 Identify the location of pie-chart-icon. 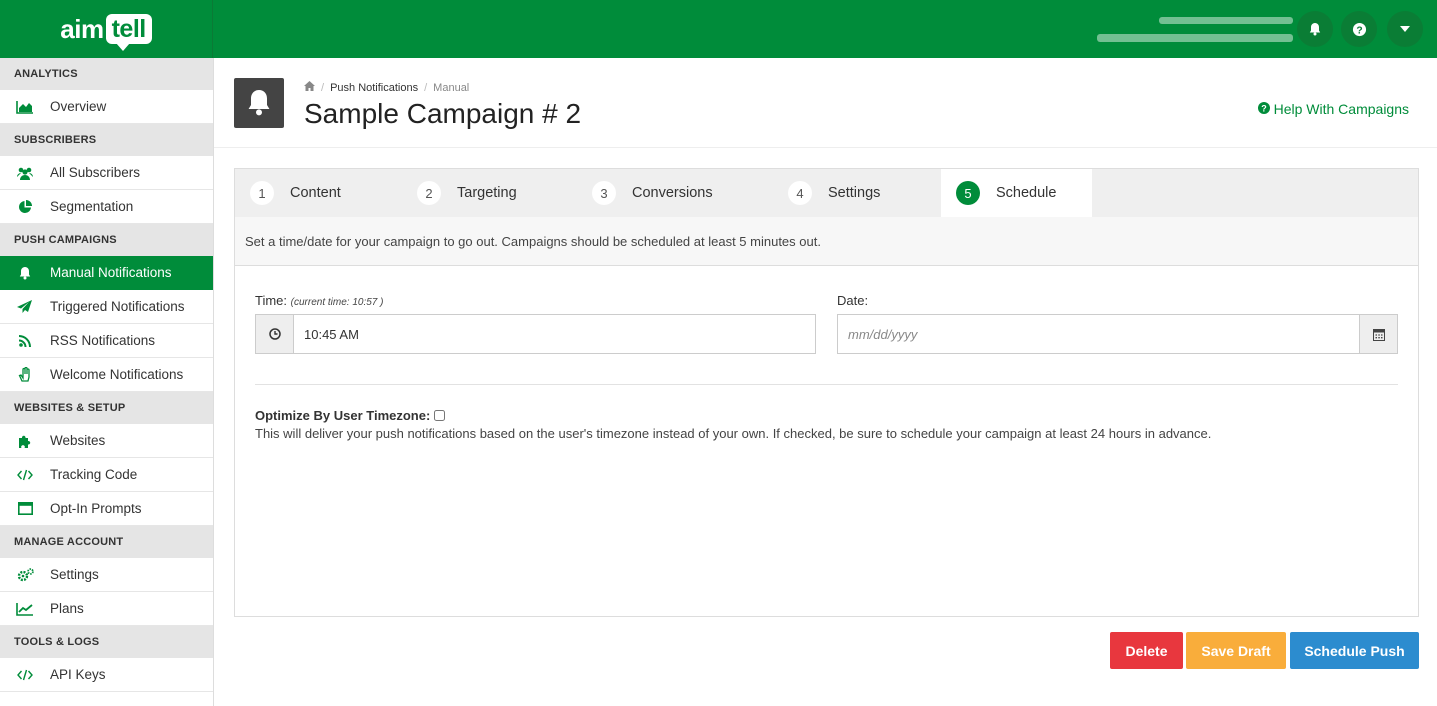
(25, 207).